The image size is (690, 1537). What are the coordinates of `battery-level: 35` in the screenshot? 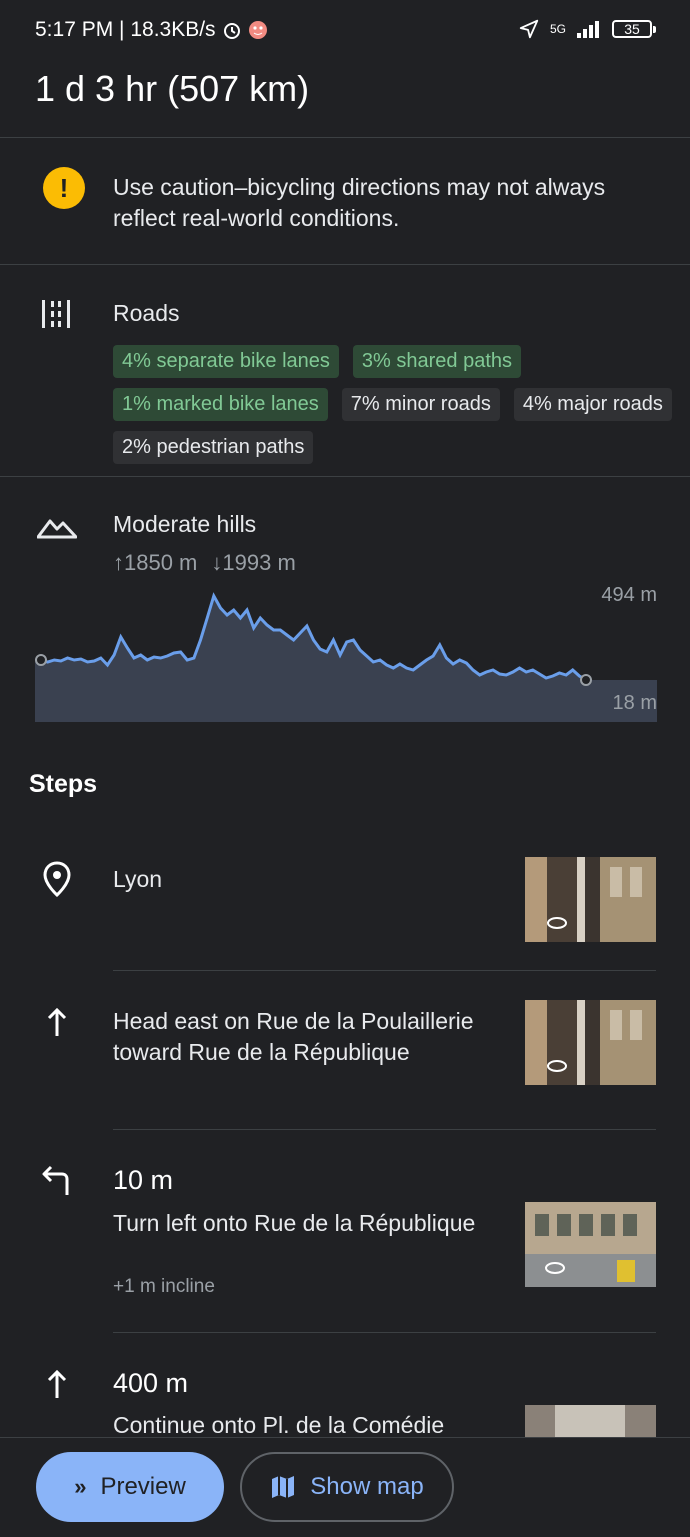 It's located at (632, 29).